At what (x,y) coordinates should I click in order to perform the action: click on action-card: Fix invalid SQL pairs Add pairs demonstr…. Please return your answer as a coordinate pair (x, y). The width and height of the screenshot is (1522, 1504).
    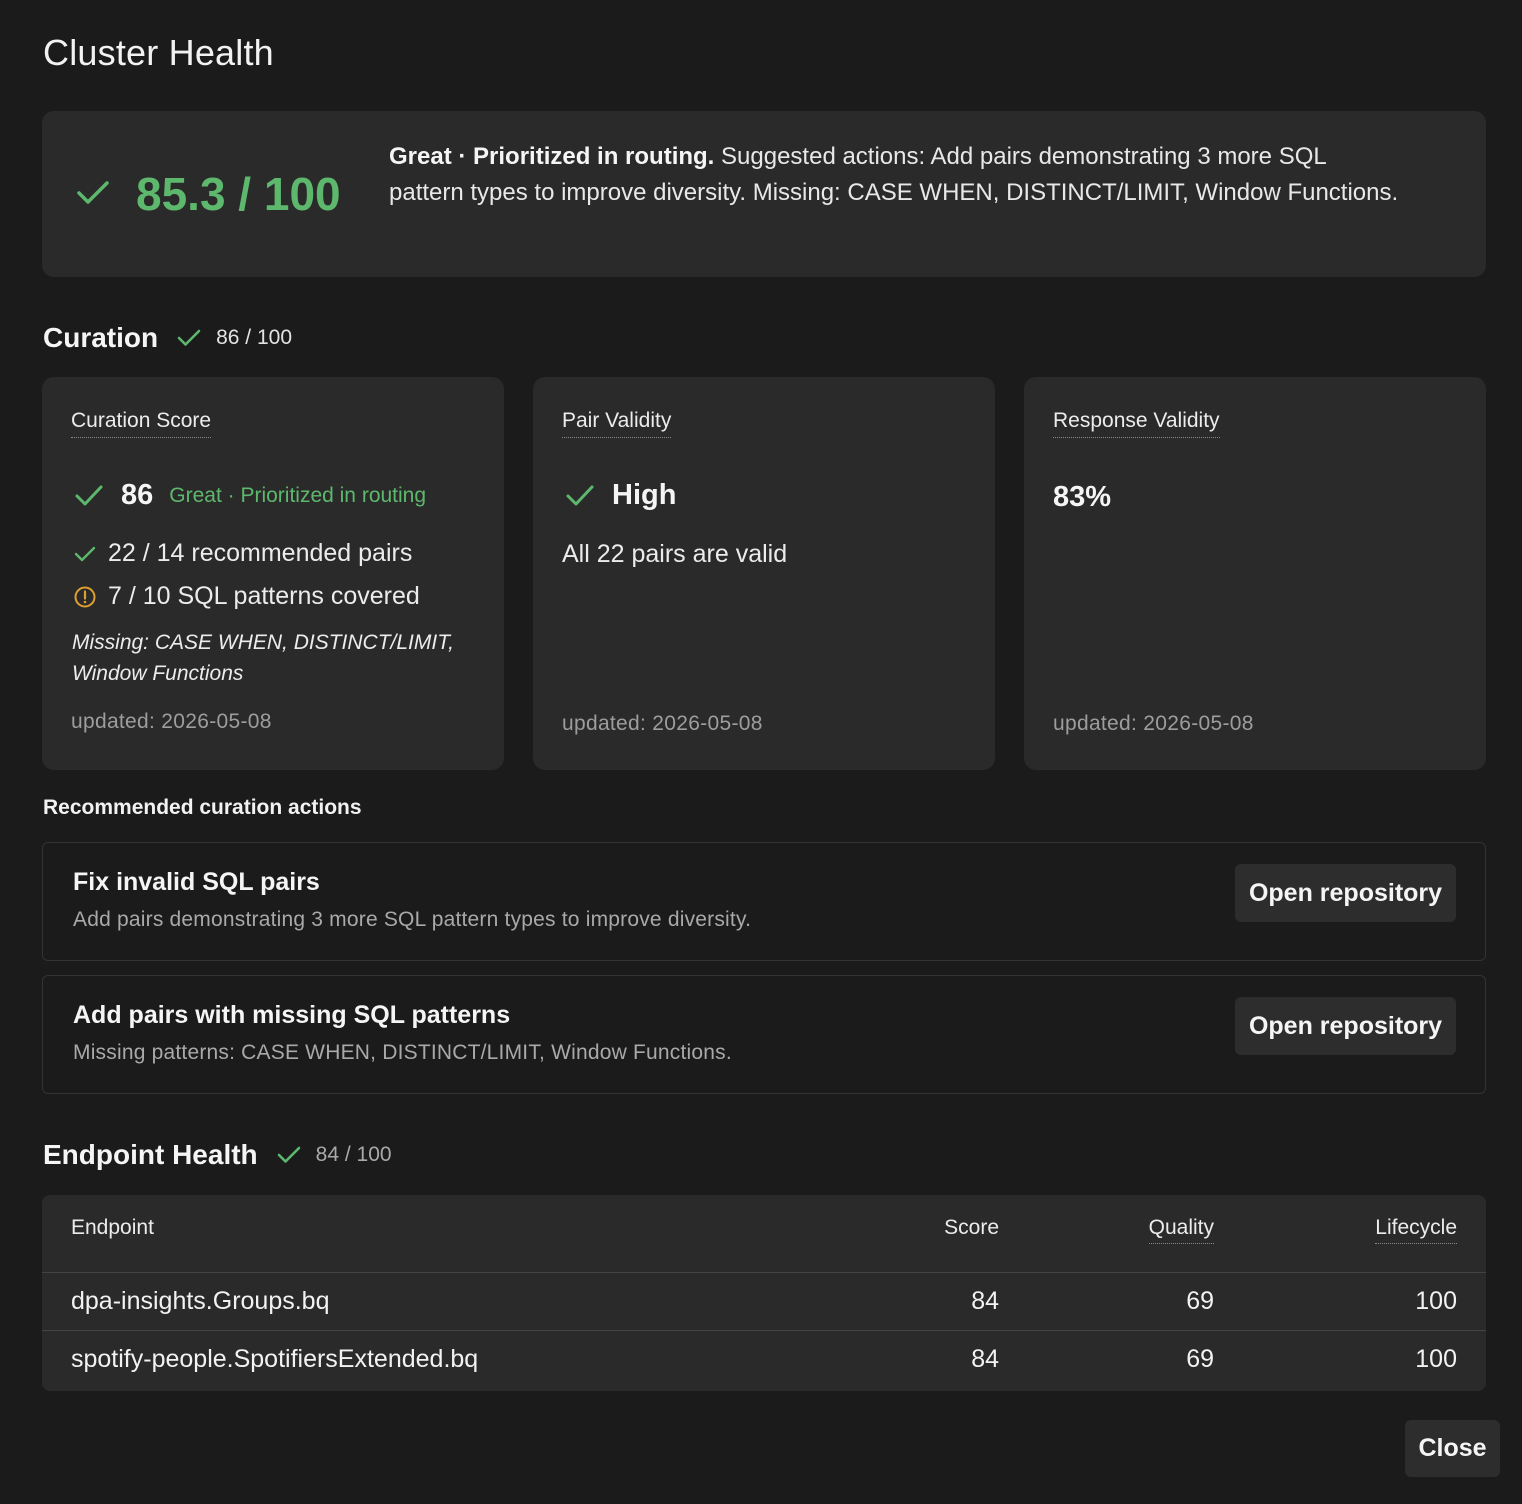
    Looking at the image, I should click on (764, 901).